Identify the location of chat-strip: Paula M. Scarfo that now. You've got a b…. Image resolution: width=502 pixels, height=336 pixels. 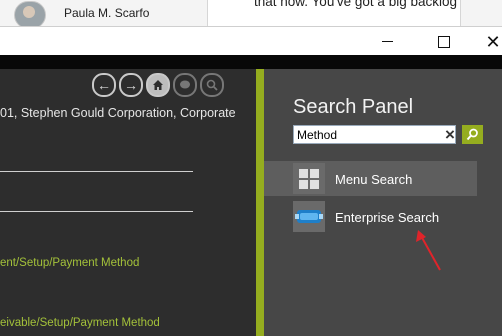
(251, 14).